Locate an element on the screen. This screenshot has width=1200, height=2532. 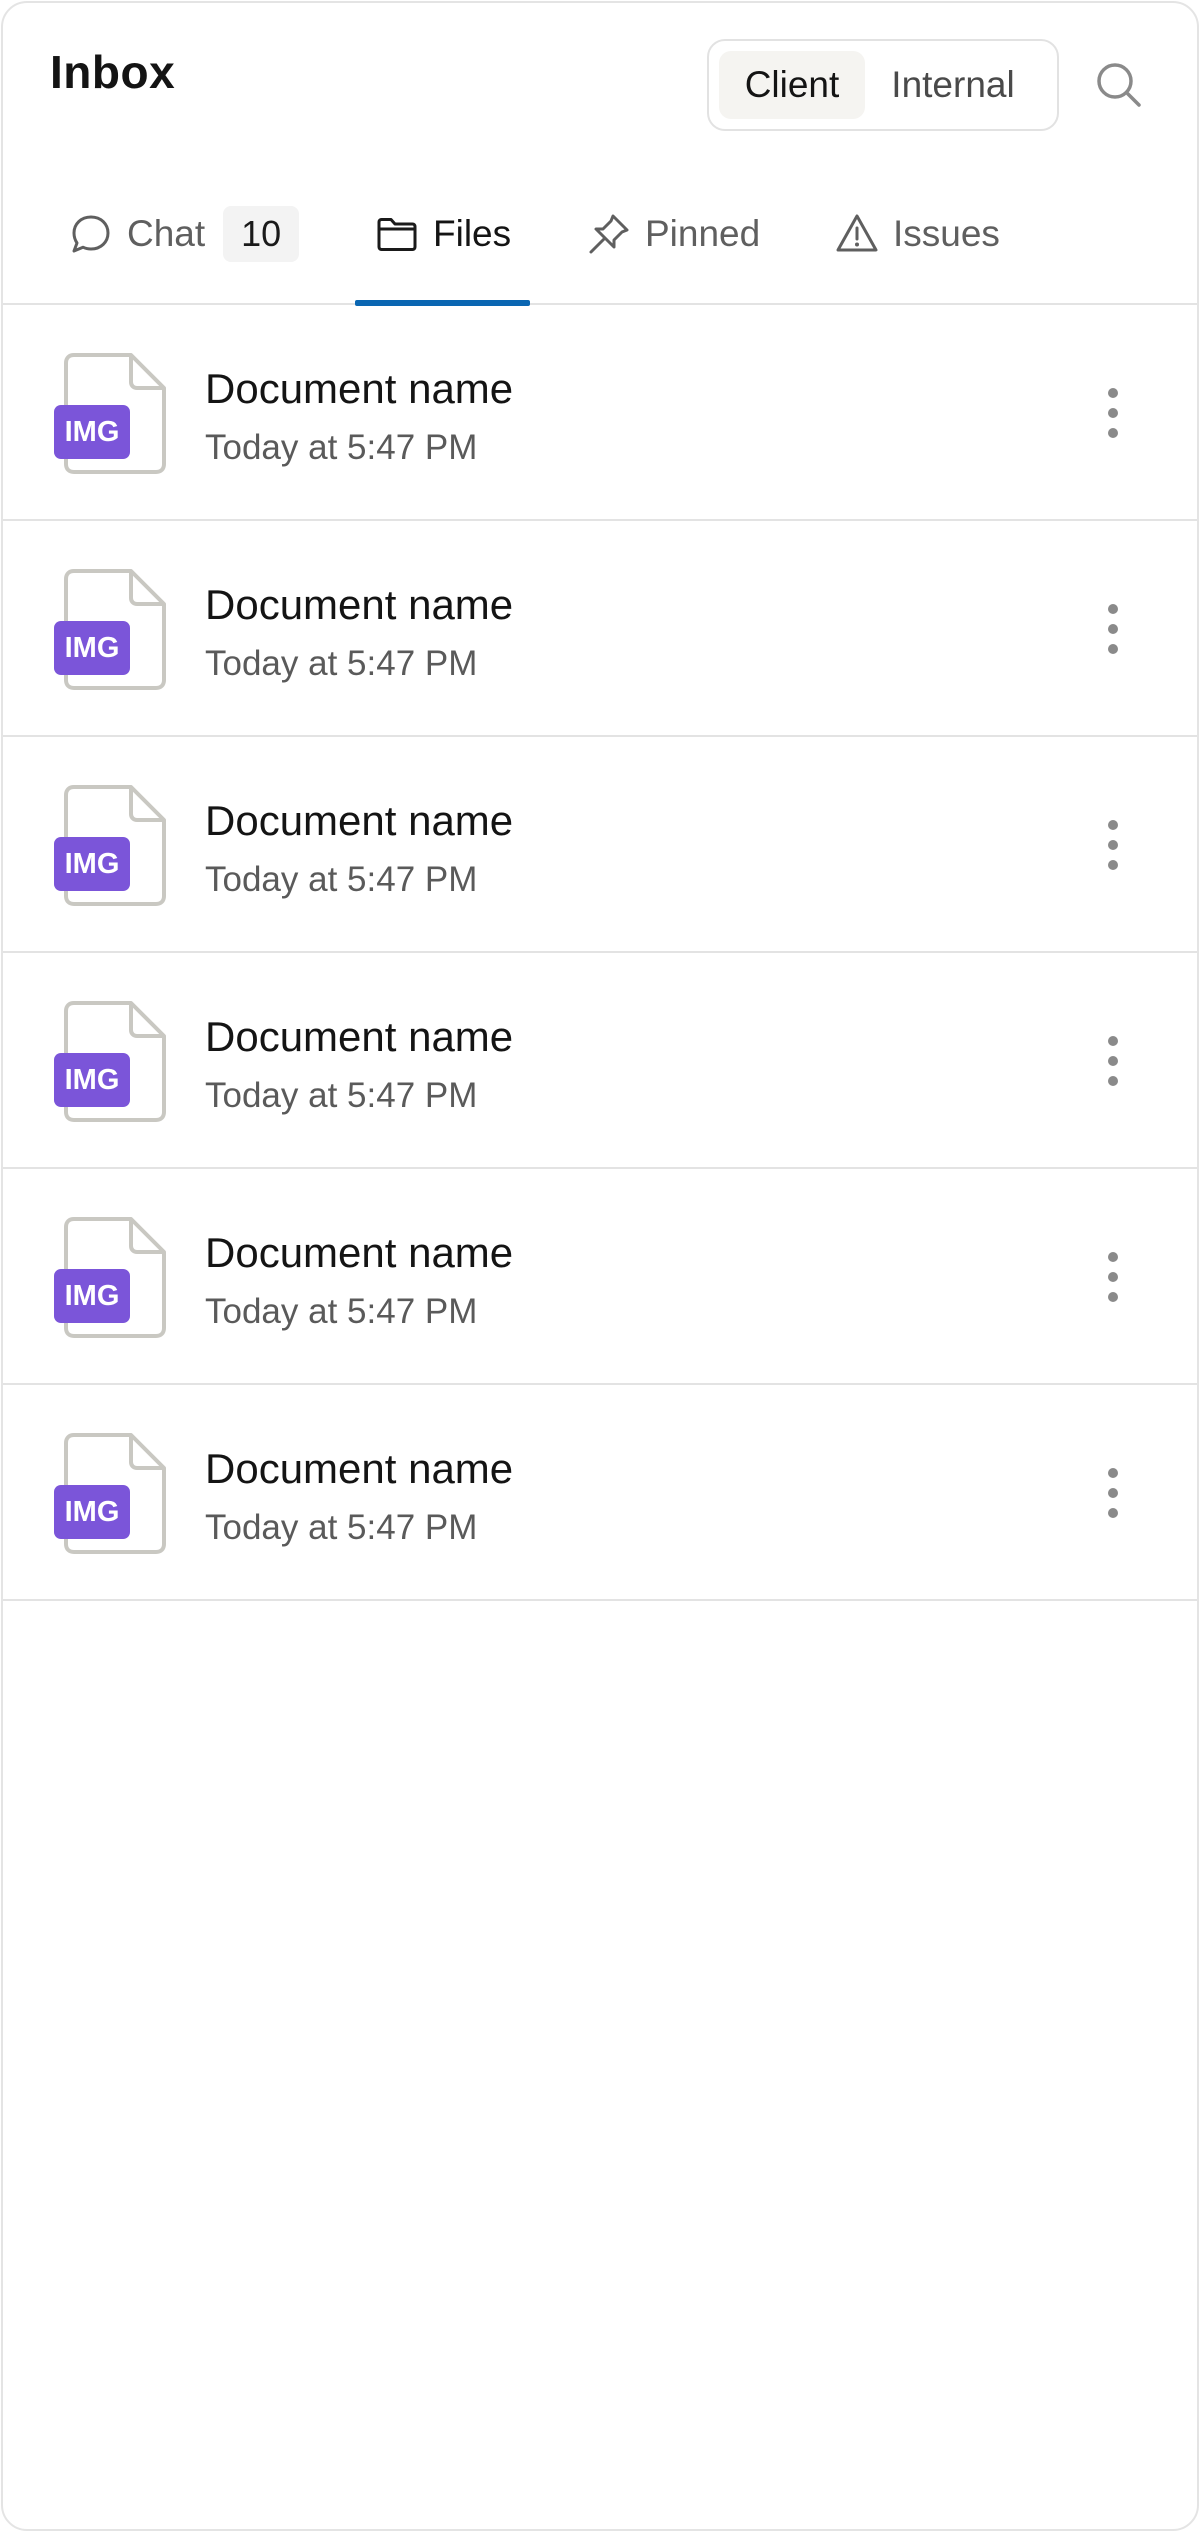
chat-bubble-icon is located at coordinates (91, 234).